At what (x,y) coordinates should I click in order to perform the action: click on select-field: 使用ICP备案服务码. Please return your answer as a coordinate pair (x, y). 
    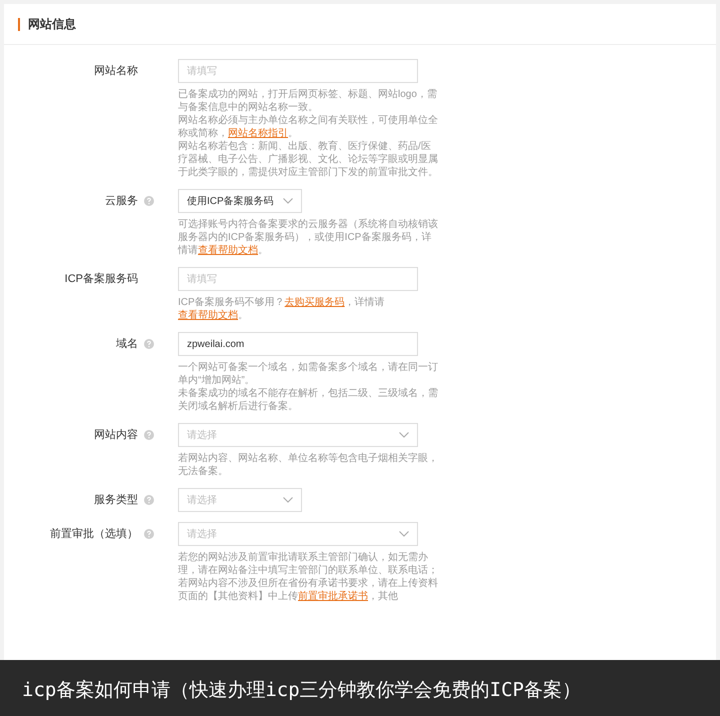
    Looking at the image, I should click on (240, 201).